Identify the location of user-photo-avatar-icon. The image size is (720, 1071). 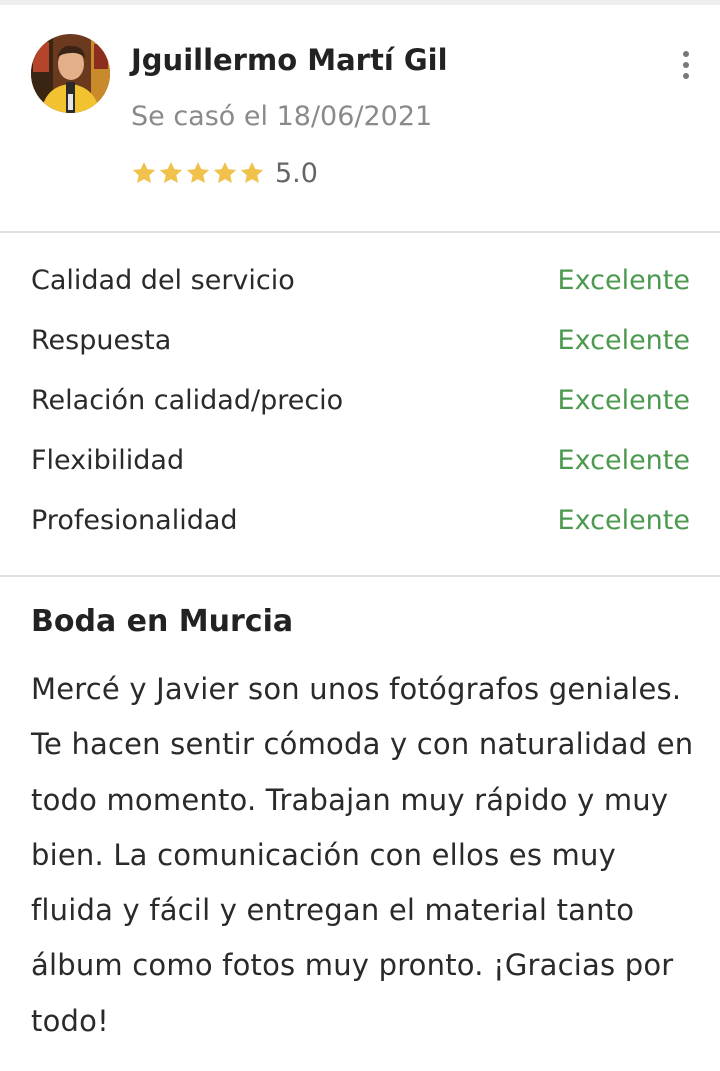
(70, 73).